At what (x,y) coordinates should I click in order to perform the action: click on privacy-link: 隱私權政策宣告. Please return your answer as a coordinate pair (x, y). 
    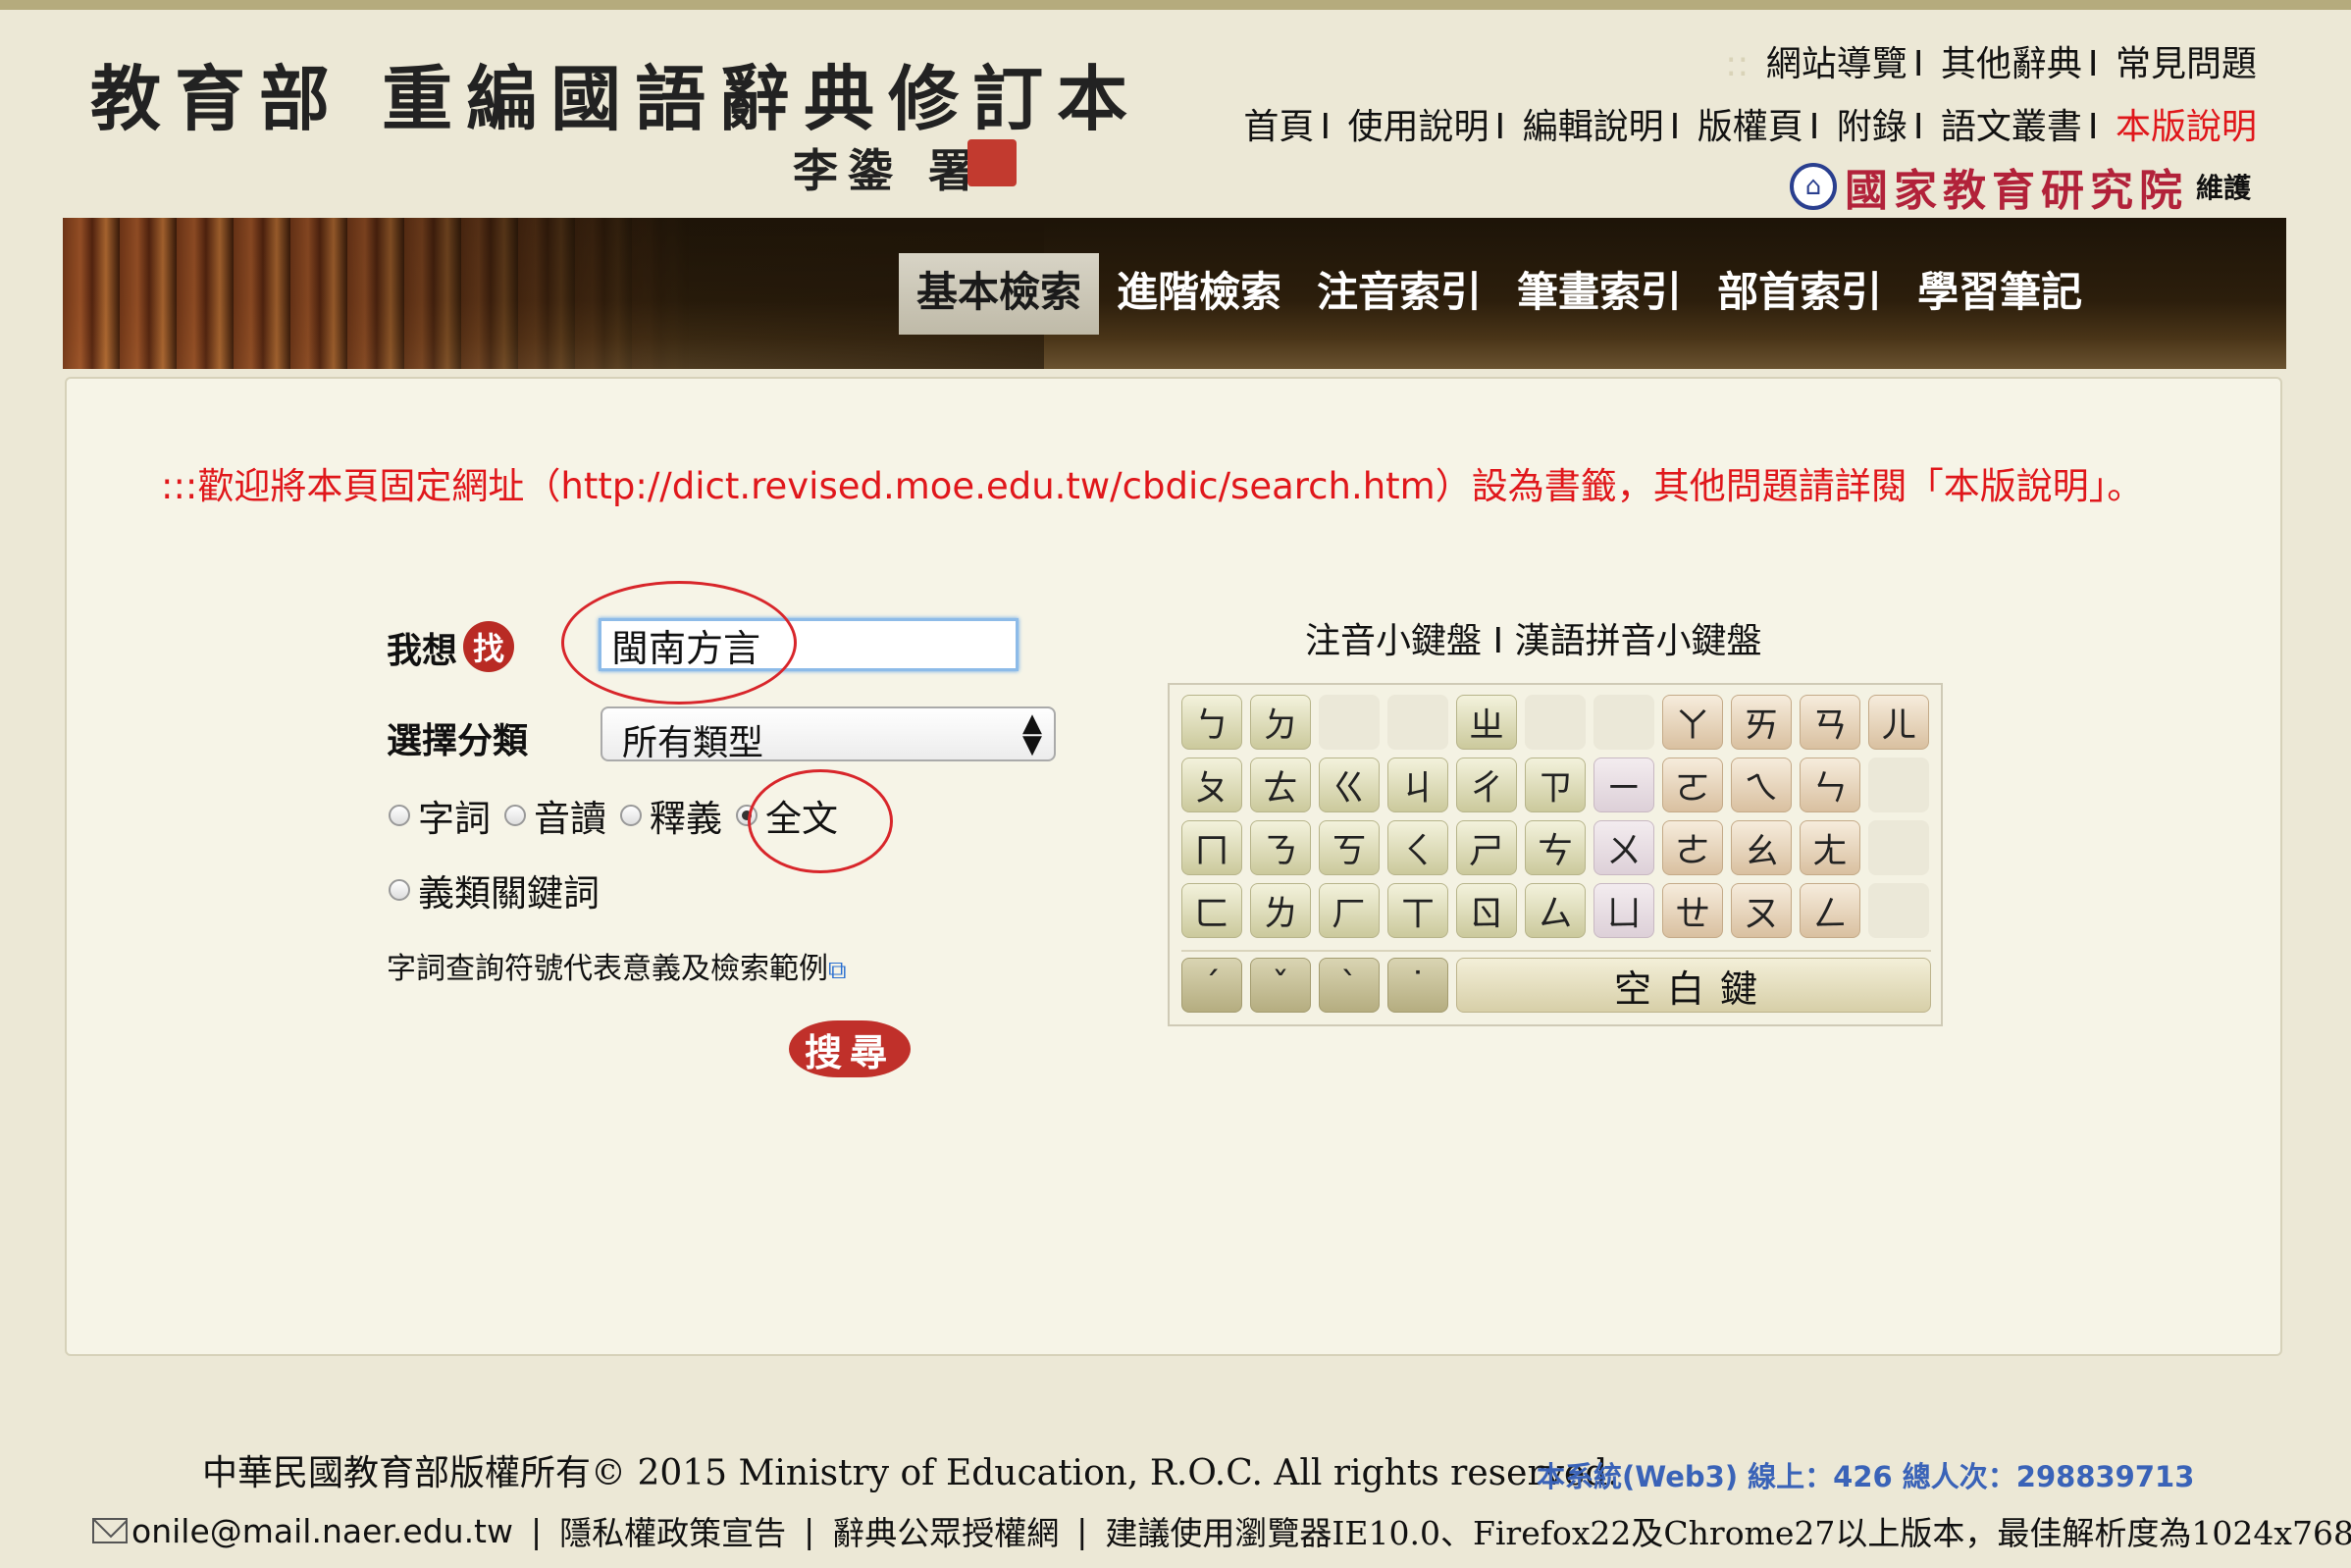
    Looking at the image, I should click on (672, 1531).